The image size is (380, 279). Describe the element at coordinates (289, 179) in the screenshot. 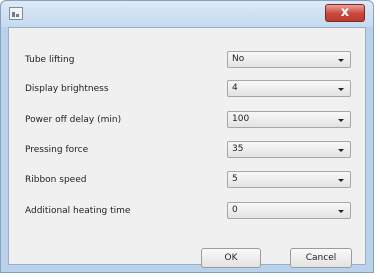

I see `ribbon-speed-select: 5` at that location.